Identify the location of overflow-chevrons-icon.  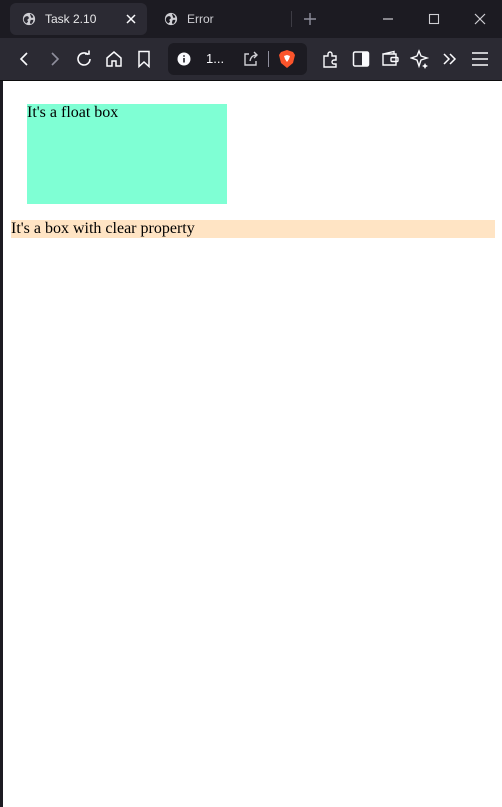
(450, 59).